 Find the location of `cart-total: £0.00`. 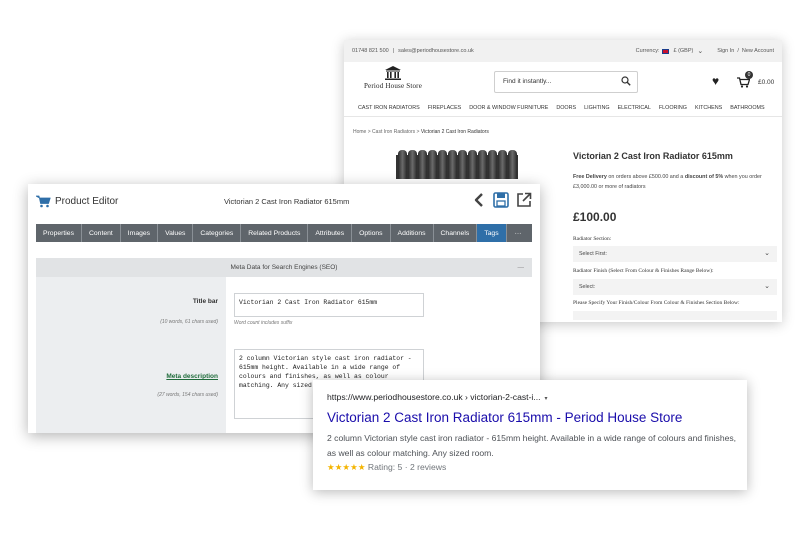

cart-total: £0.00 is located at coordinates (766, 82).